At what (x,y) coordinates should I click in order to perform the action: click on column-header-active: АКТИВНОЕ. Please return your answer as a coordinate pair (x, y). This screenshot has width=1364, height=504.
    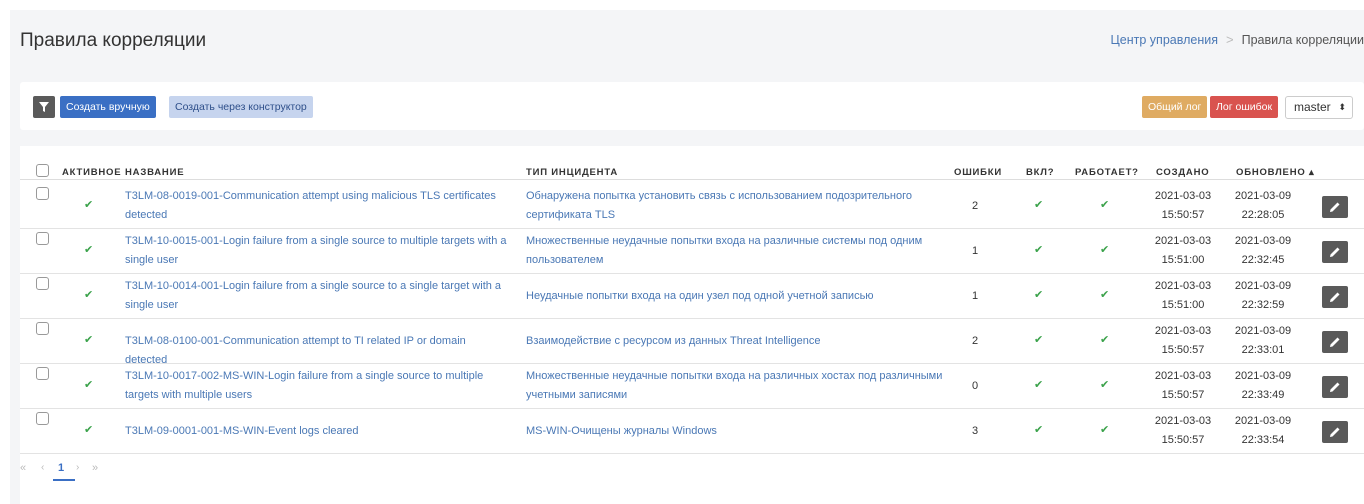
    Looking at the image, I should click on (92, 172).